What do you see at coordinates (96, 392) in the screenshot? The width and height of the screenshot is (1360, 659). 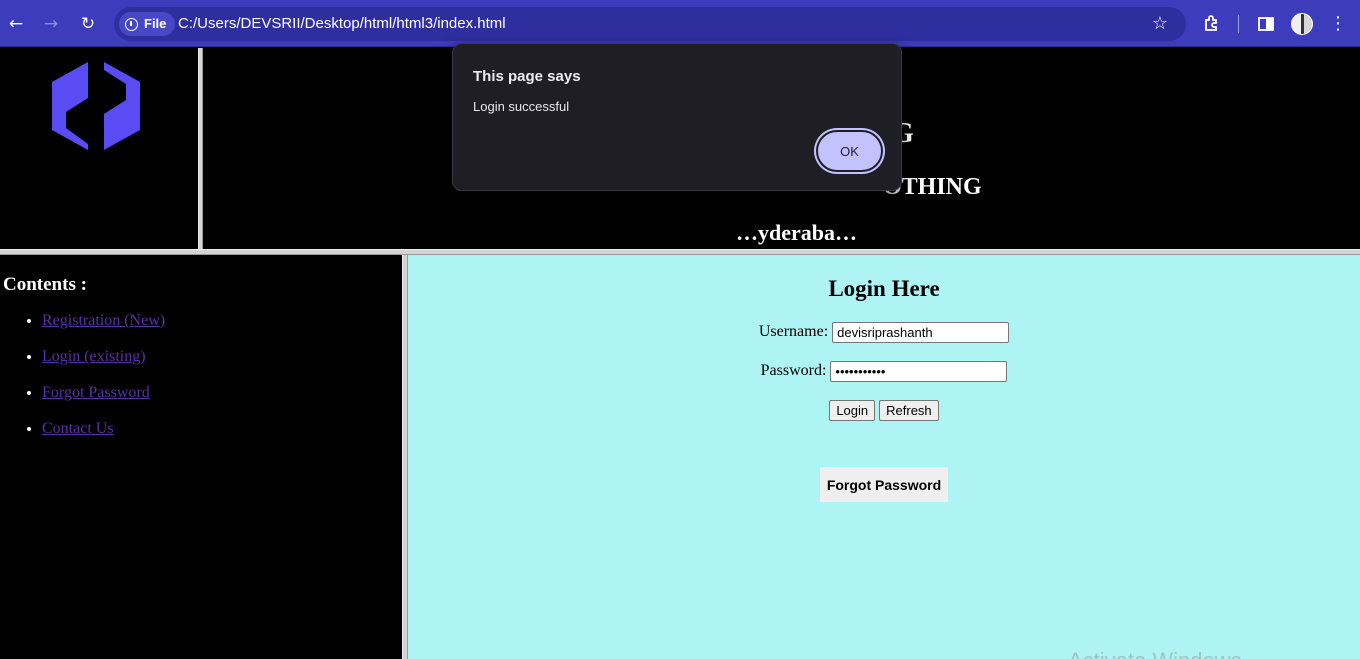 I see `forgot-password-link: Forgot Password` at bounding box center [96, 392].